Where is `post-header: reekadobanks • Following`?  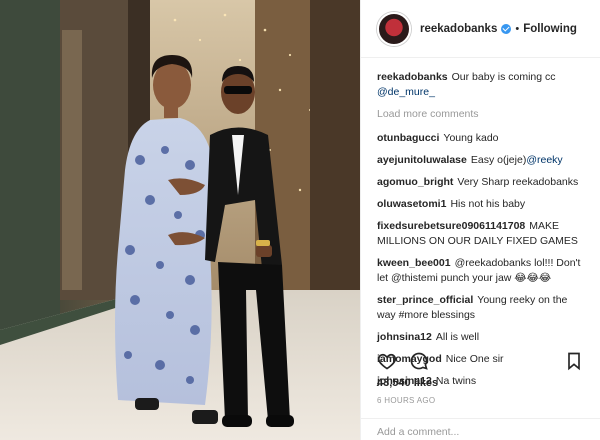 post-header: reekadobanks • Following is located at coordinates (480, 29).